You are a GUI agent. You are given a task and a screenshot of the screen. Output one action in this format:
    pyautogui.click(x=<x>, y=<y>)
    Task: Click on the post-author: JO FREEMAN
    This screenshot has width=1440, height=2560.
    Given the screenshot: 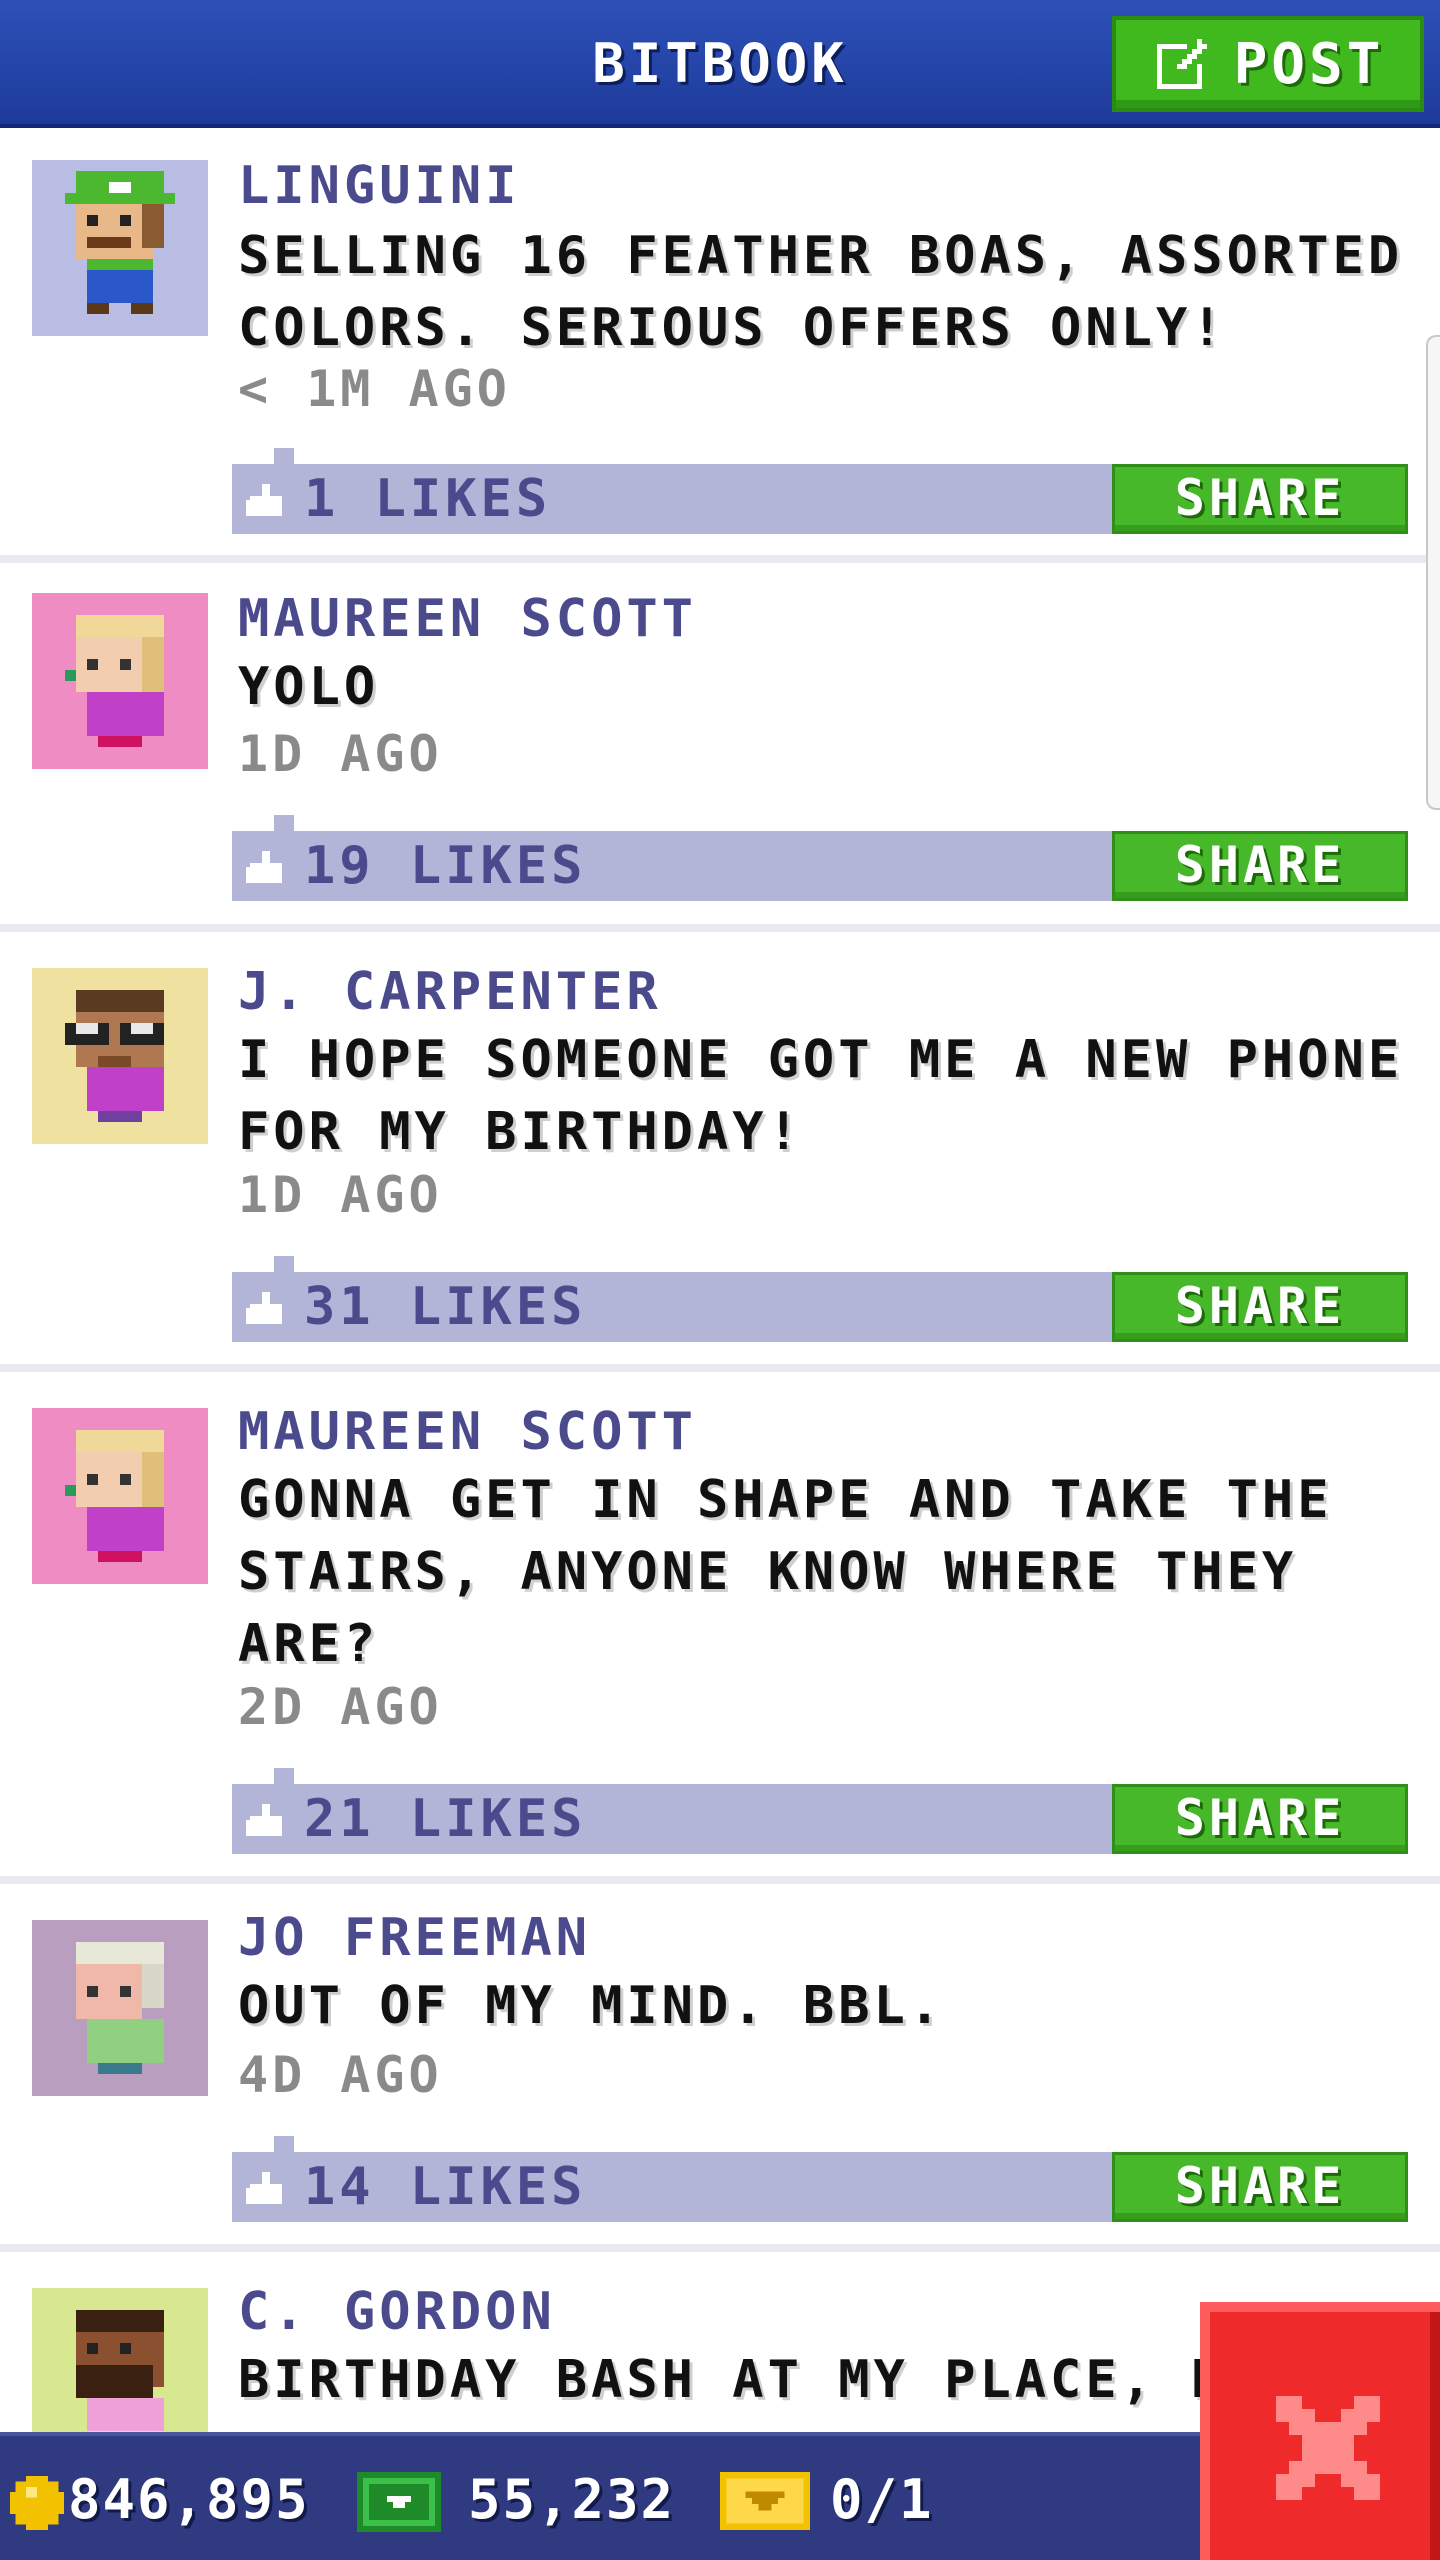 What is the action you would take?
    pyautogui.click(x=414, y=1938)
    